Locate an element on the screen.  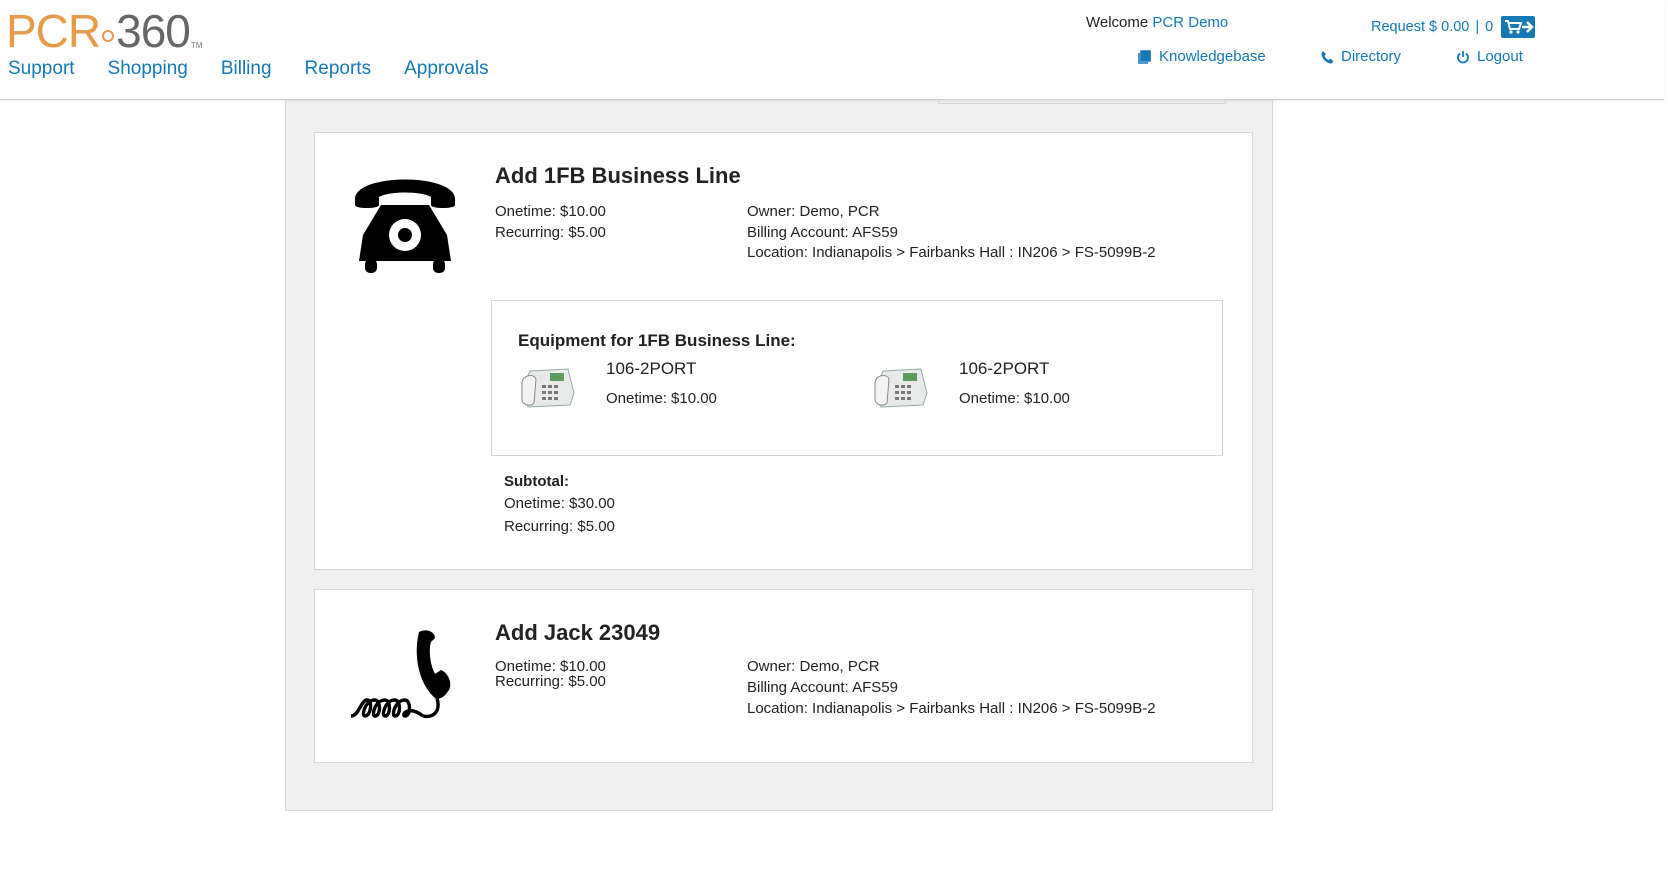
subtotal-recurring: Recurring: $5.00 is located at coordinates (559, 526).